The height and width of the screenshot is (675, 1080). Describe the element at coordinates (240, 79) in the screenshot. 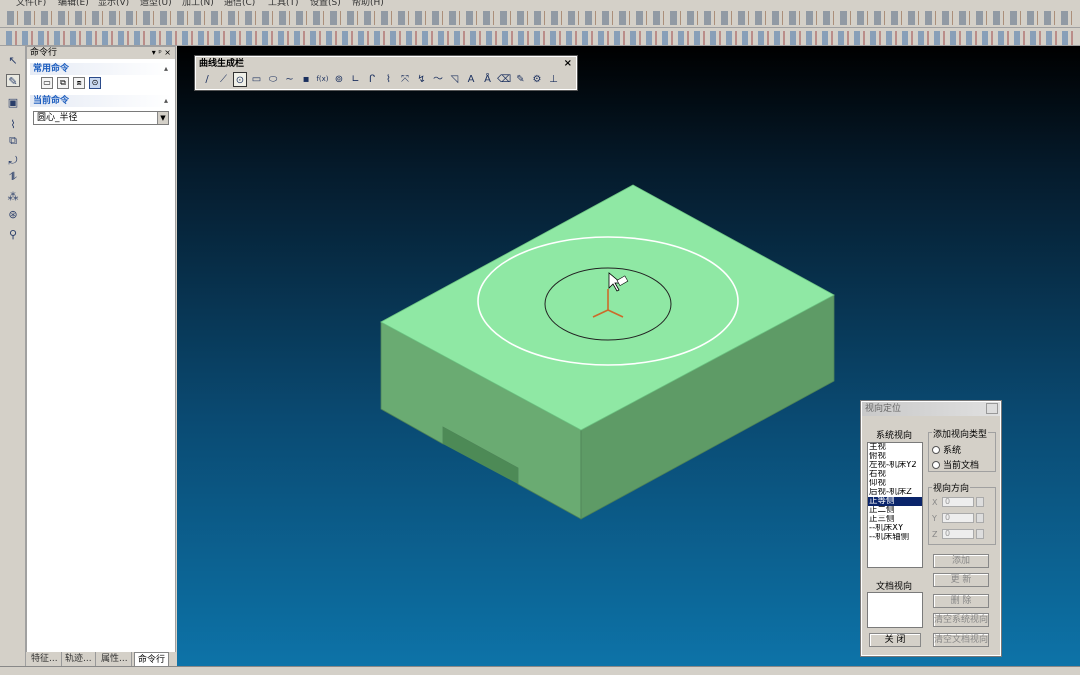

I see `circle-tool-icon: ⊙` at that location.